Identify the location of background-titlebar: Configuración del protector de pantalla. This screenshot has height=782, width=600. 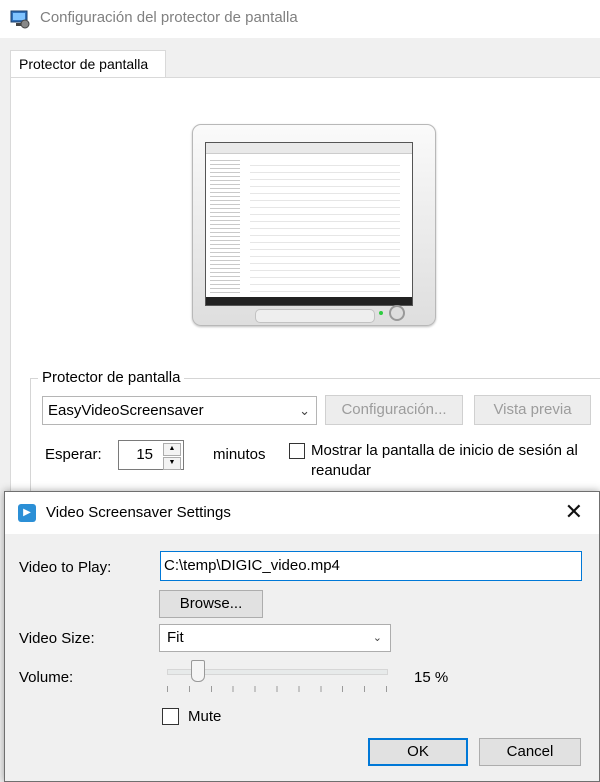
(300, 19).